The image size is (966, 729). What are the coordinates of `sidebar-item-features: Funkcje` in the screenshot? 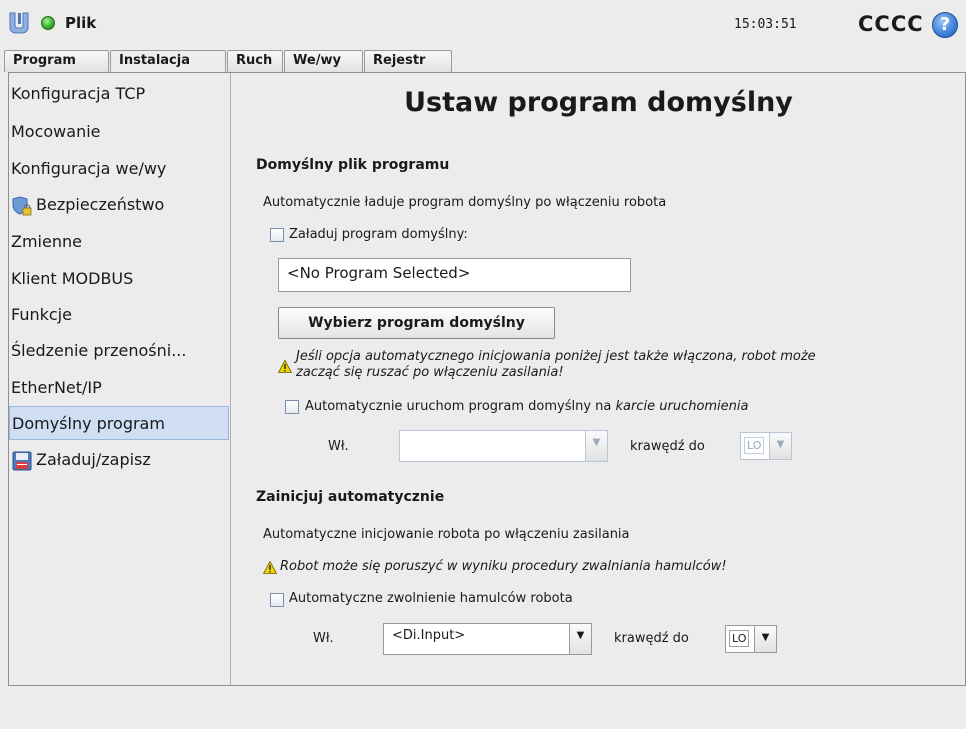 It's located at (119, 315).